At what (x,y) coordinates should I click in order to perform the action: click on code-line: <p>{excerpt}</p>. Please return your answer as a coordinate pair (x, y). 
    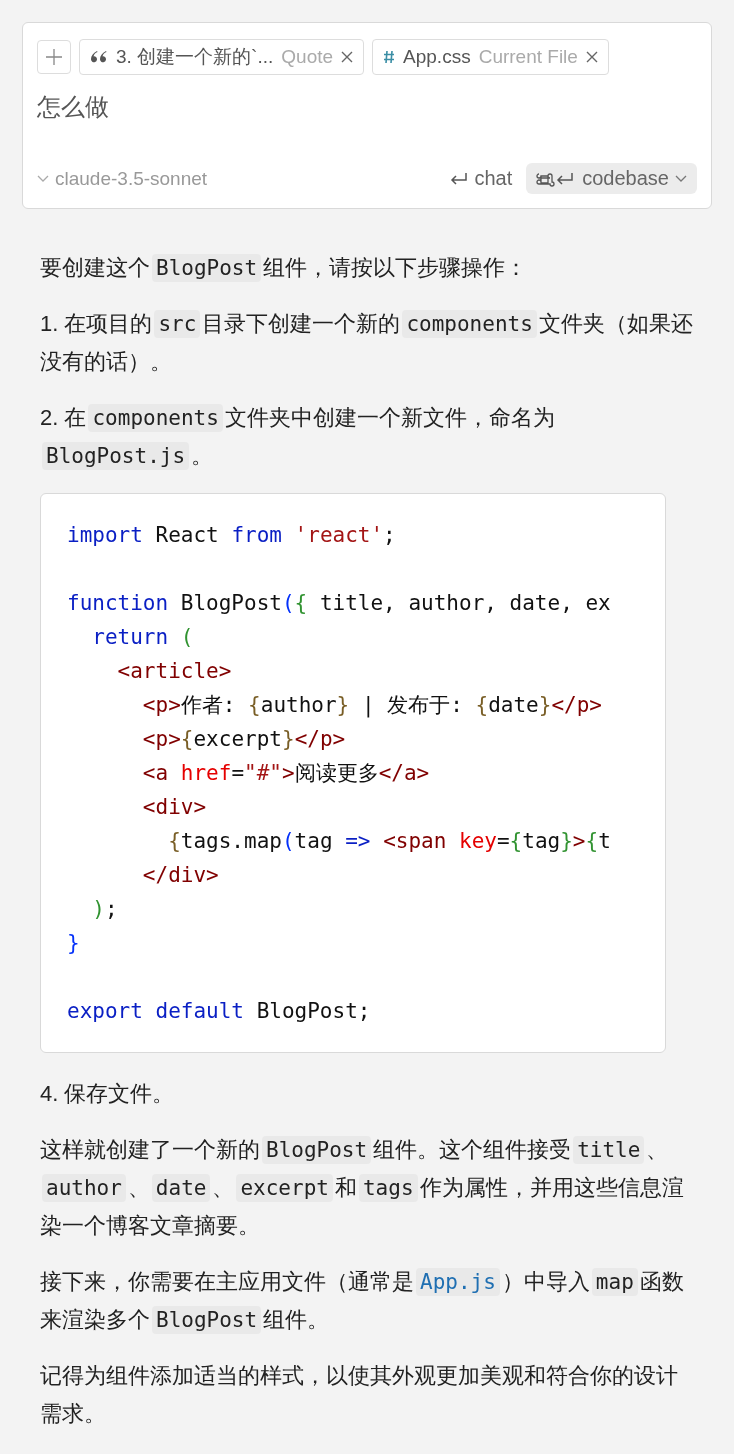
    Looking at the image, I should click on (244, 739).